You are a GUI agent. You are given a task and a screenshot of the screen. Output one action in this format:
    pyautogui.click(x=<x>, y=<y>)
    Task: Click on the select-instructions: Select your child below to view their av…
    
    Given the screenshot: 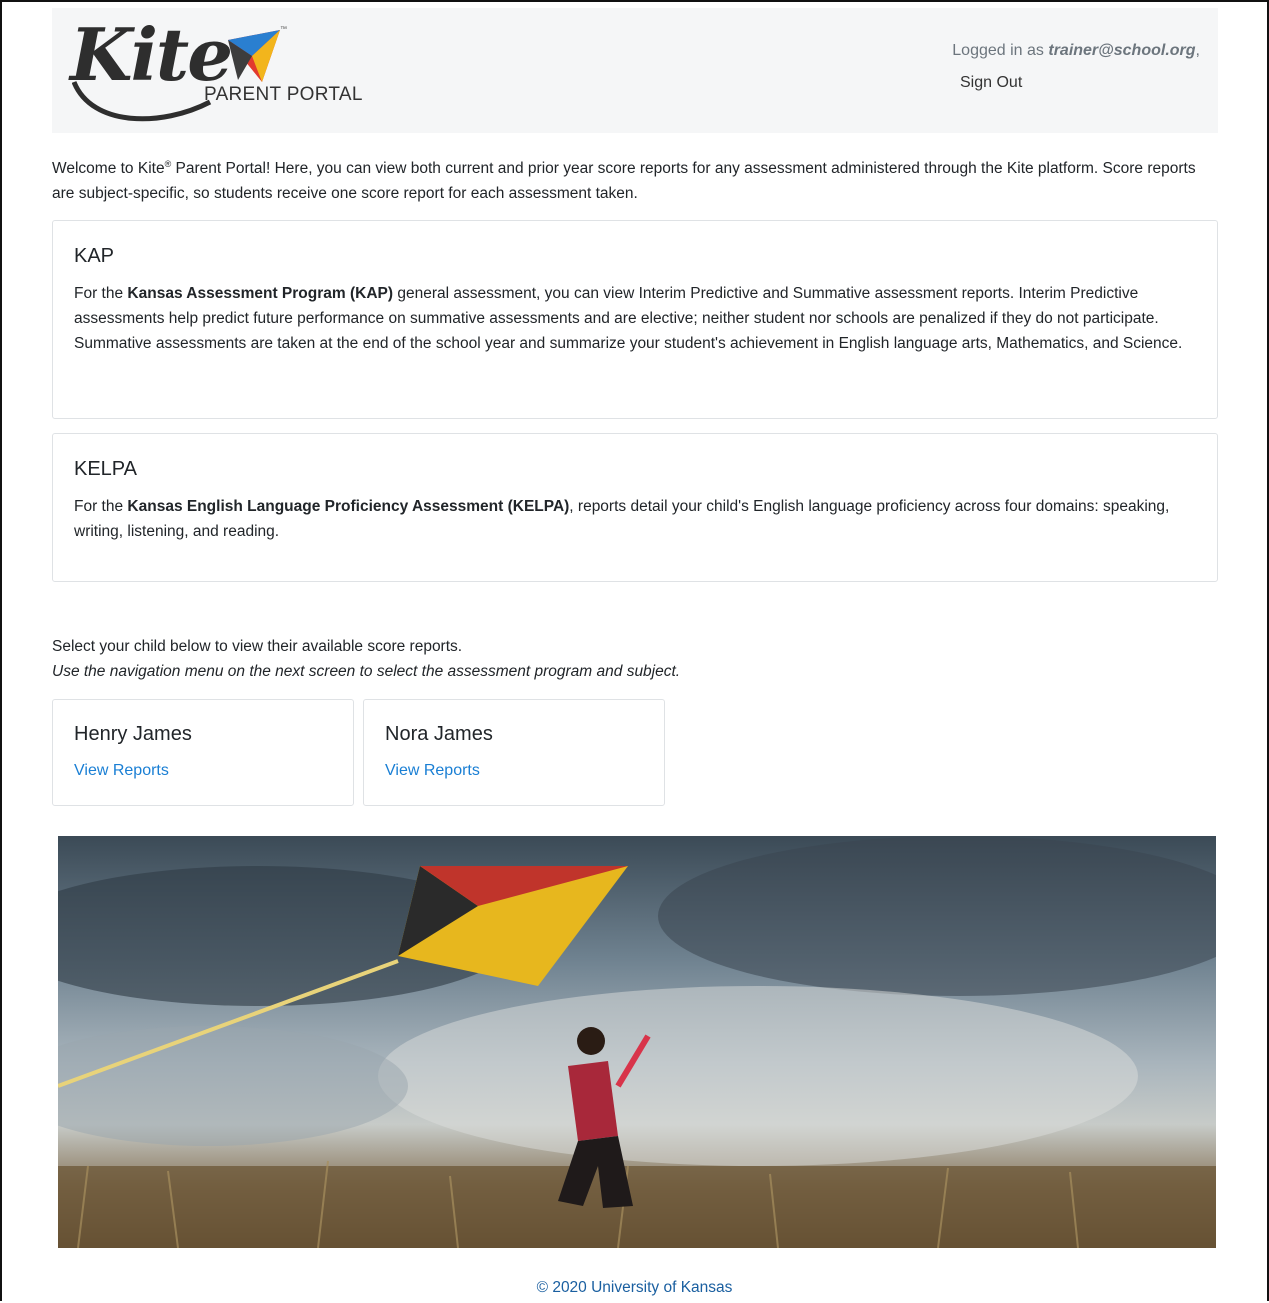 What is the action you would take?
    pyautogui.click(x=366, y=659)
    